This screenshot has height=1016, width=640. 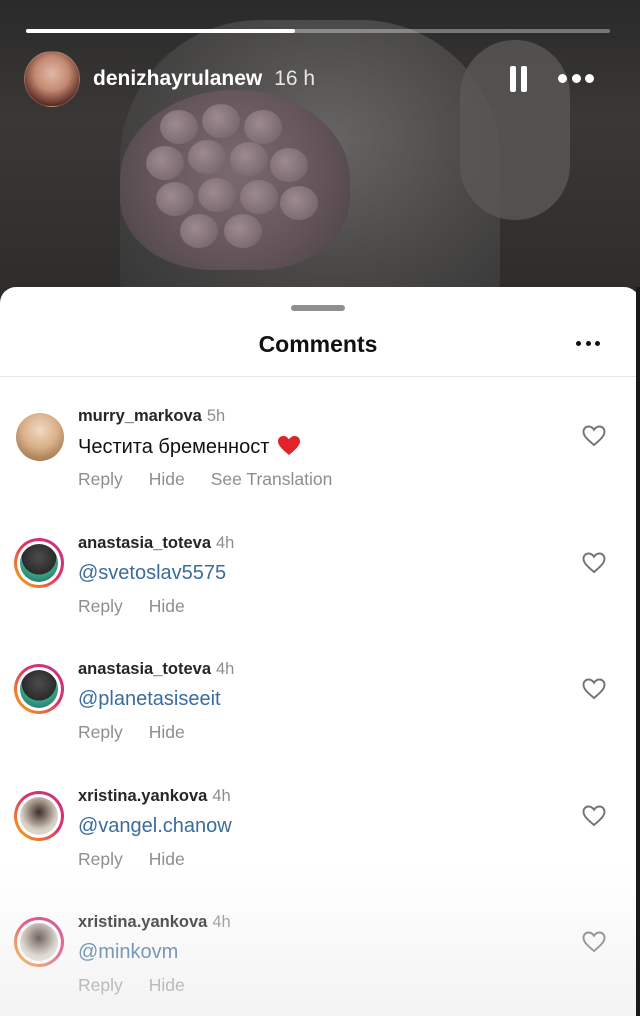 I want to click on comment-username: murry_markova, so click(x=140, y=416).